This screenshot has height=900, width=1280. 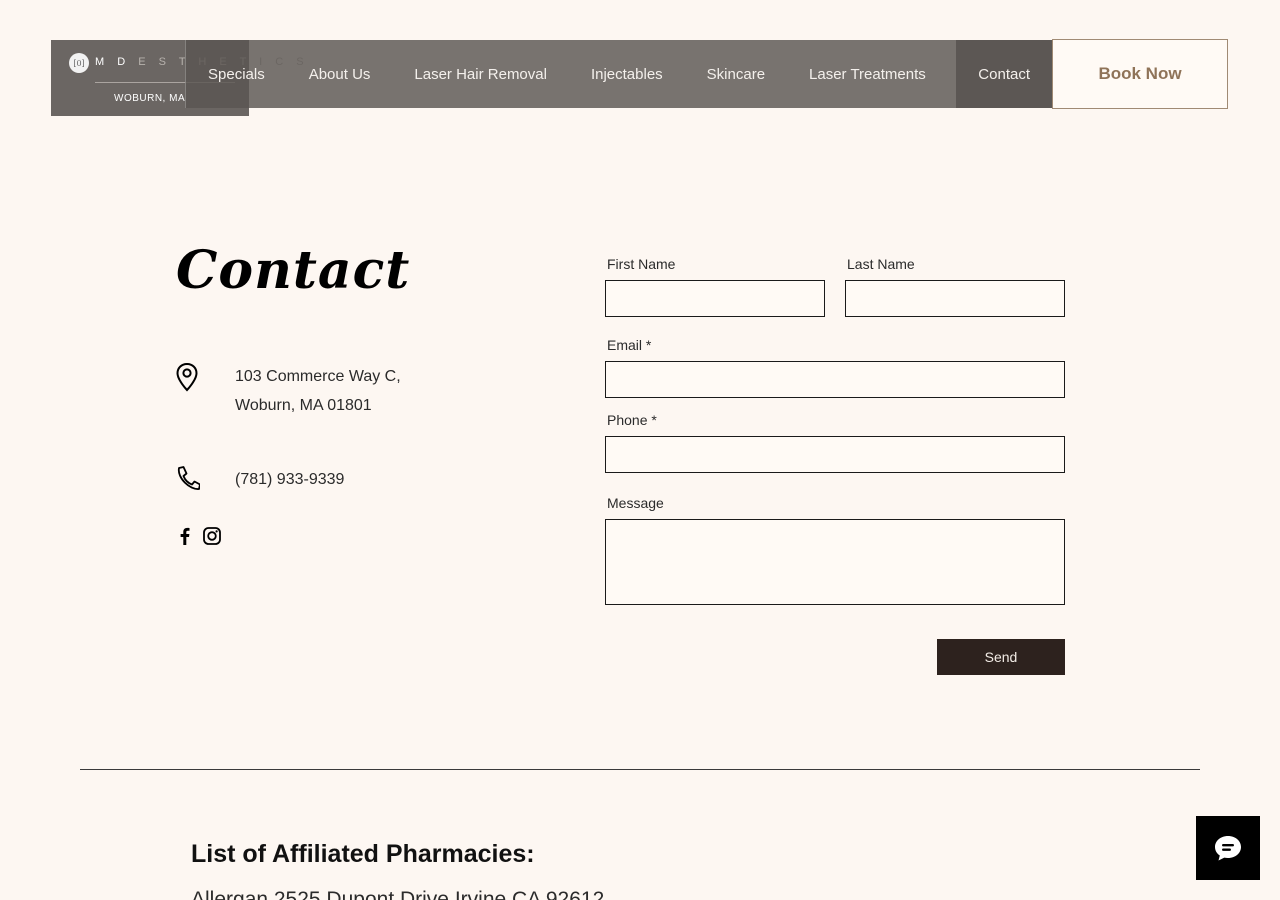 I want to click on logo-mark-icon: [0], so click(x=79, y=63).